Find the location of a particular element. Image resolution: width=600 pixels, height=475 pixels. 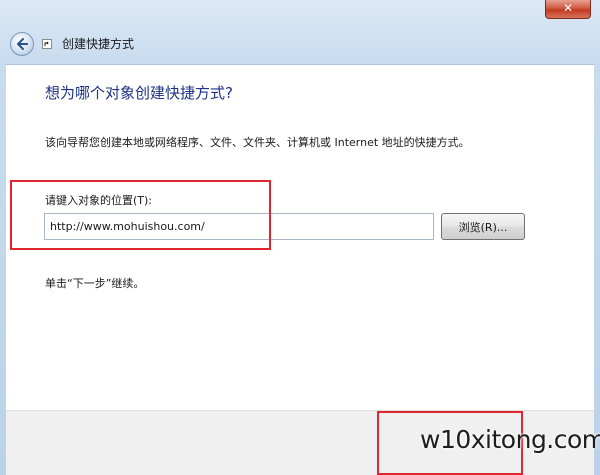

navigation-bar: 创建快捷方式 is located at coordinates (300, 45).